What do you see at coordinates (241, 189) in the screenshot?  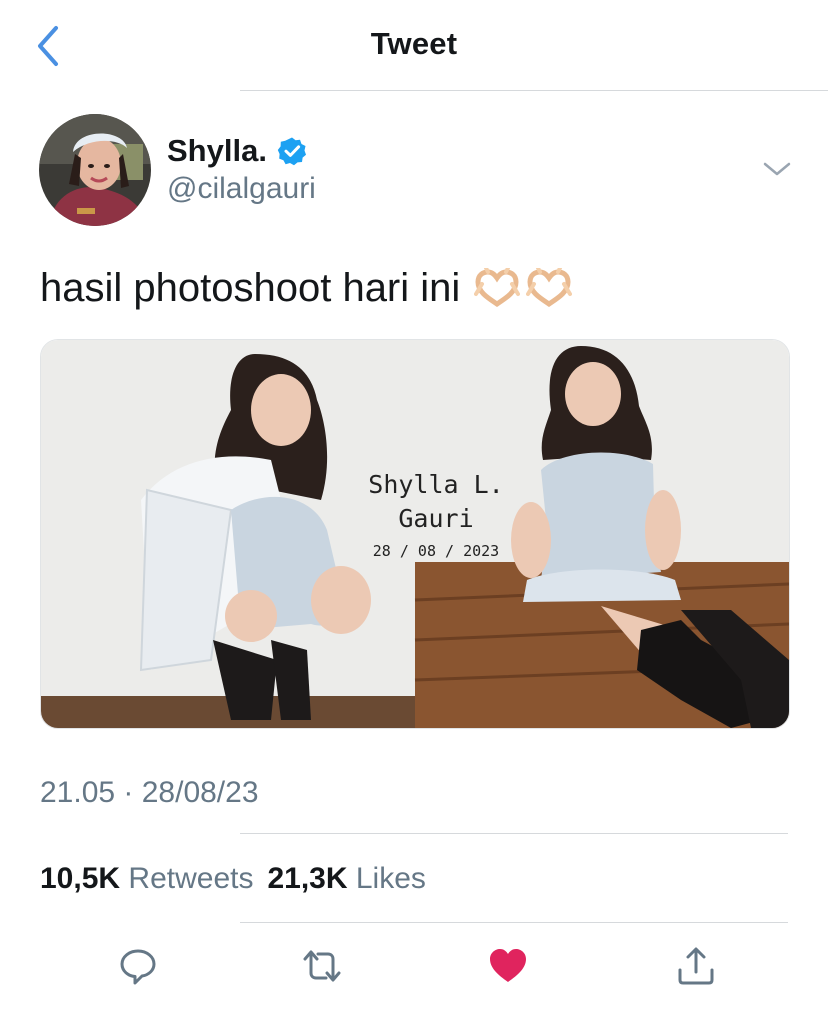 I see `author-handle: @cilalgauri` at bounding box center [241, 189].